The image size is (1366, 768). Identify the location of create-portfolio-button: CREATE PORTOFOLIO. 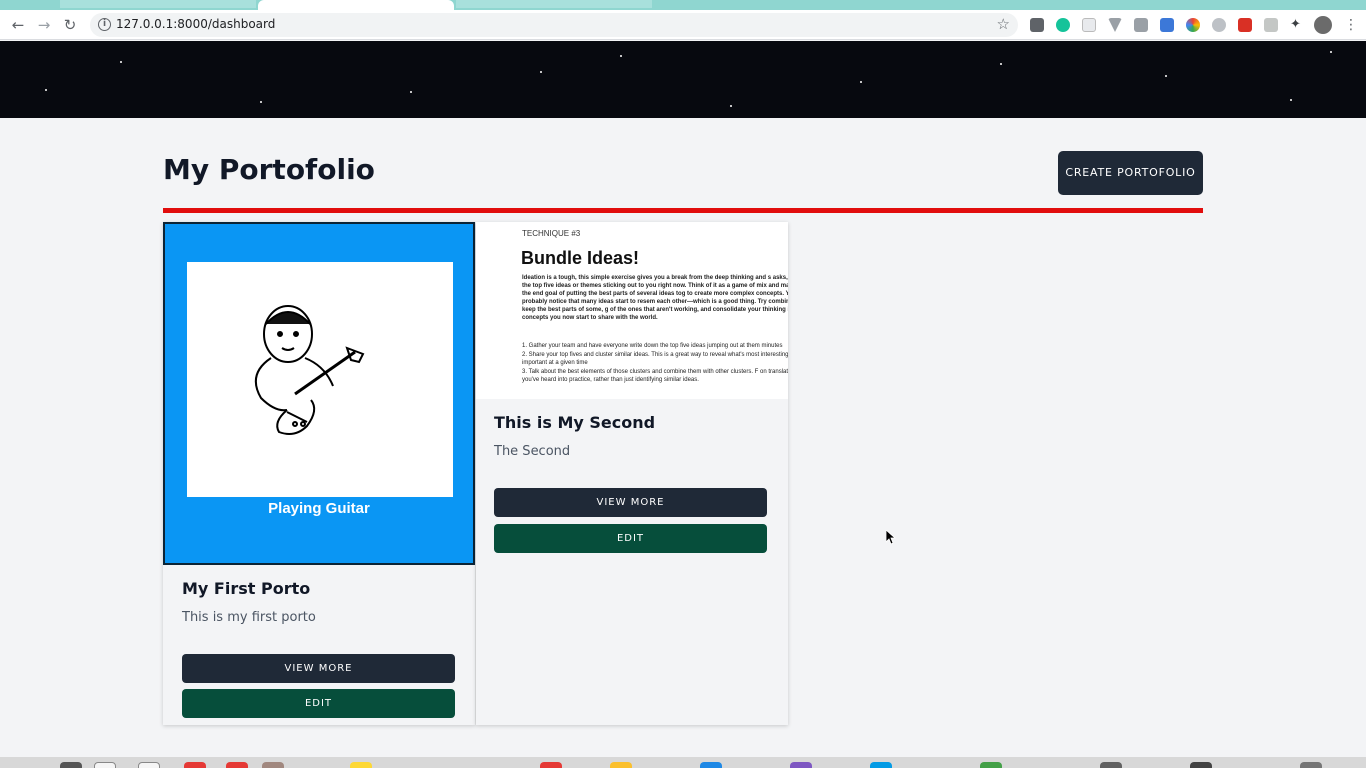
(1130, 173).